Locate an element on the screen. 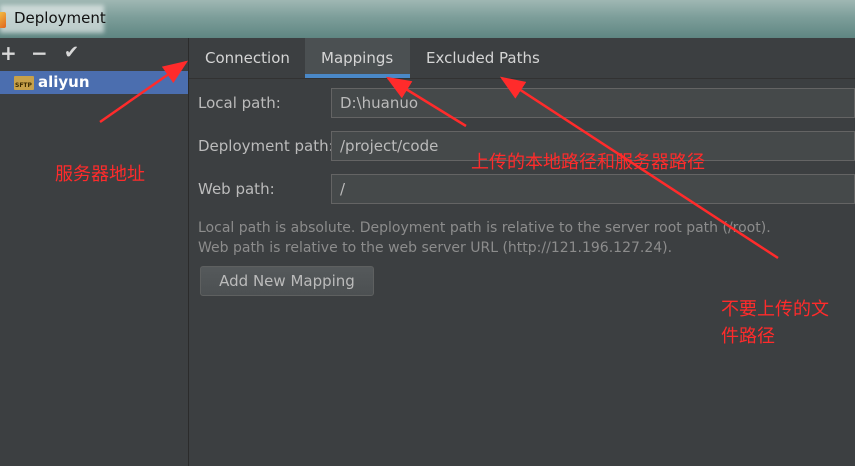 The height and width of the screenshot is (466, 855). annotation-excluded-line2: 件路径 is located at coordinates (748, 336).